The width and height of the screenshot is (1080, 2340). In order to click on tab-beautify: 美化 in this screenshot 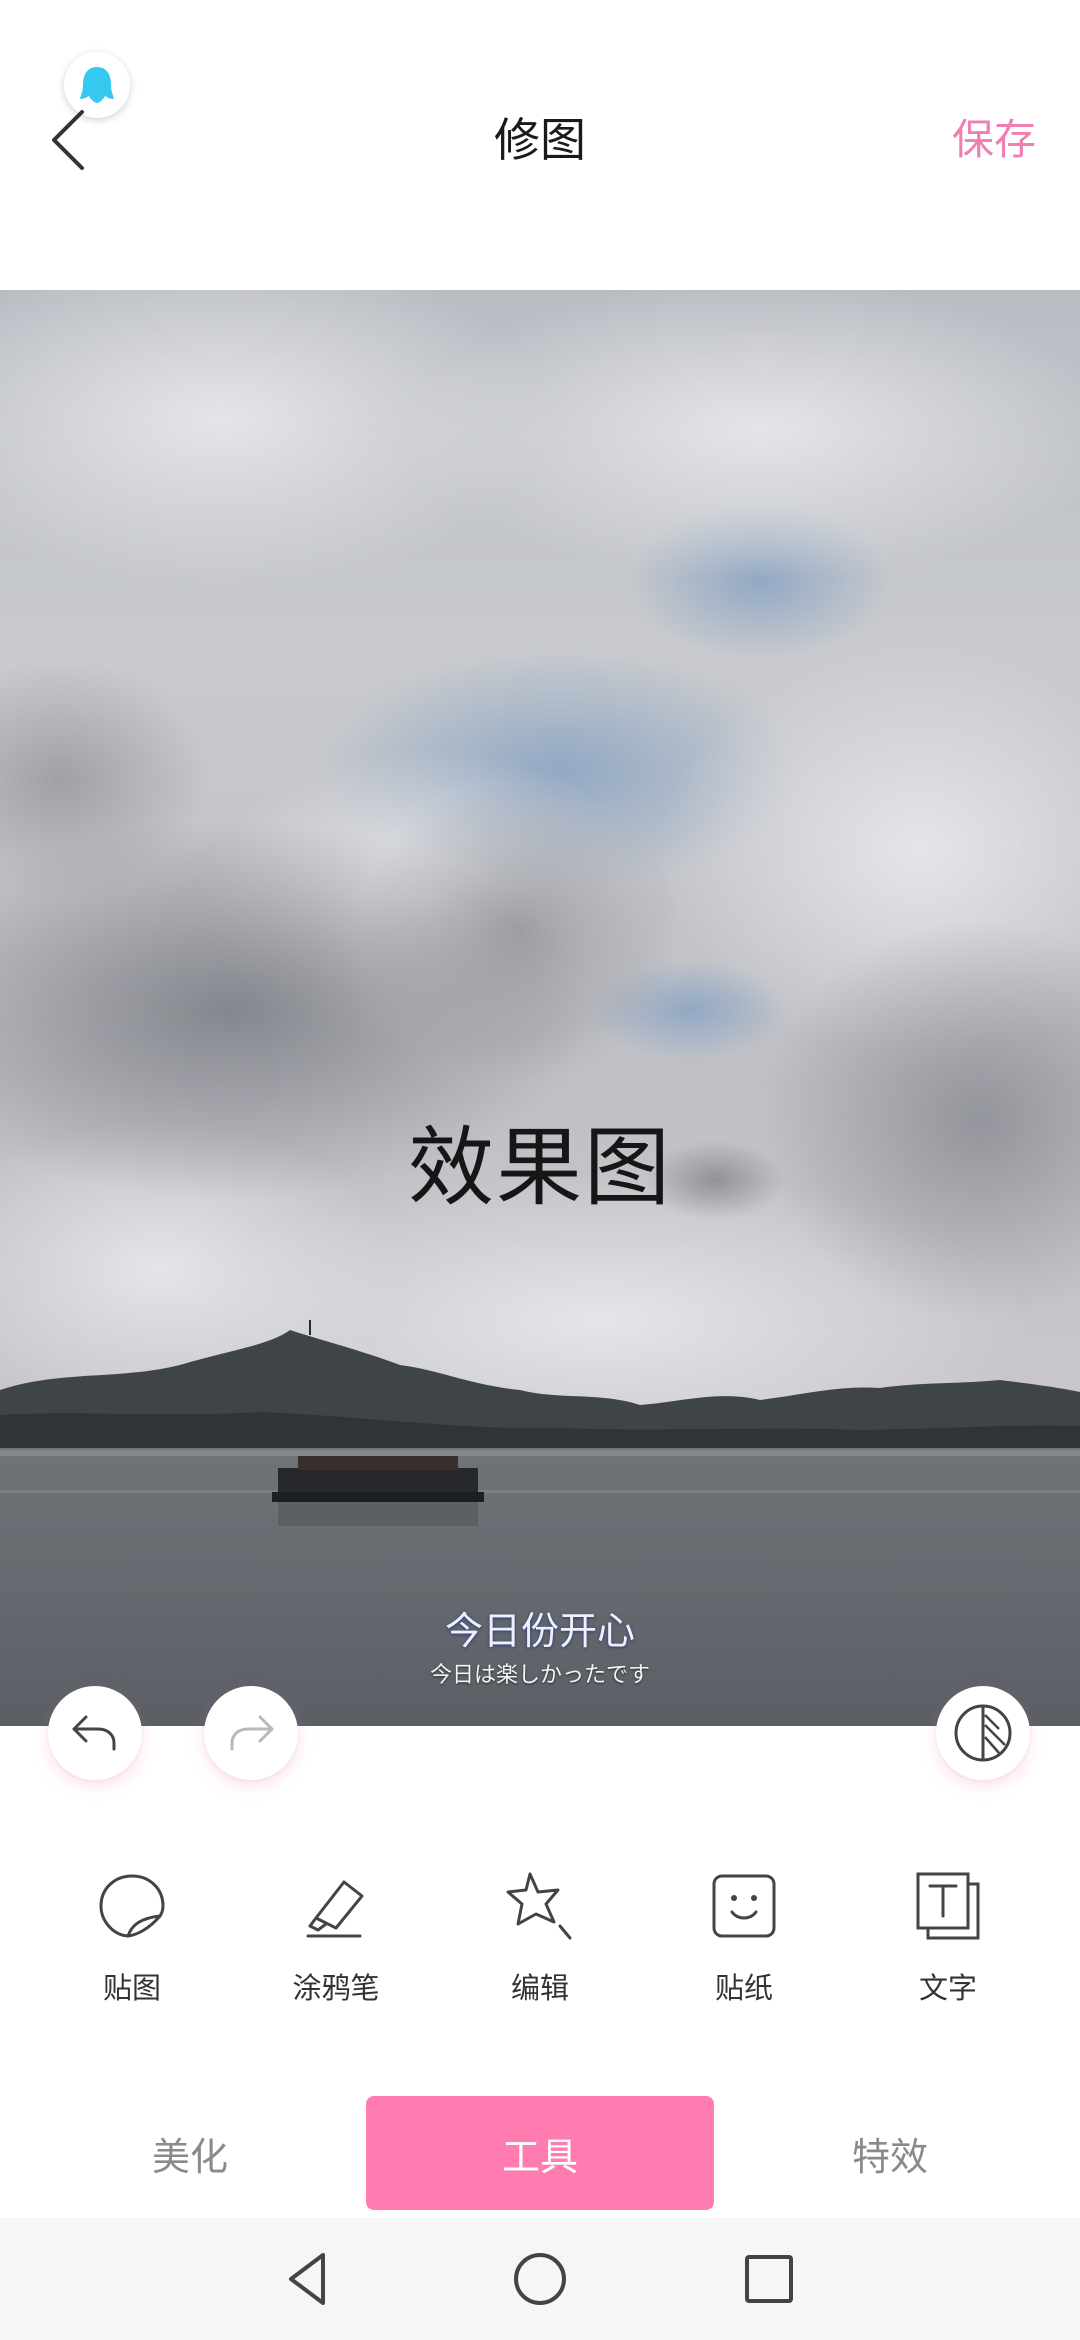, I will do `click(190, 2153)`.